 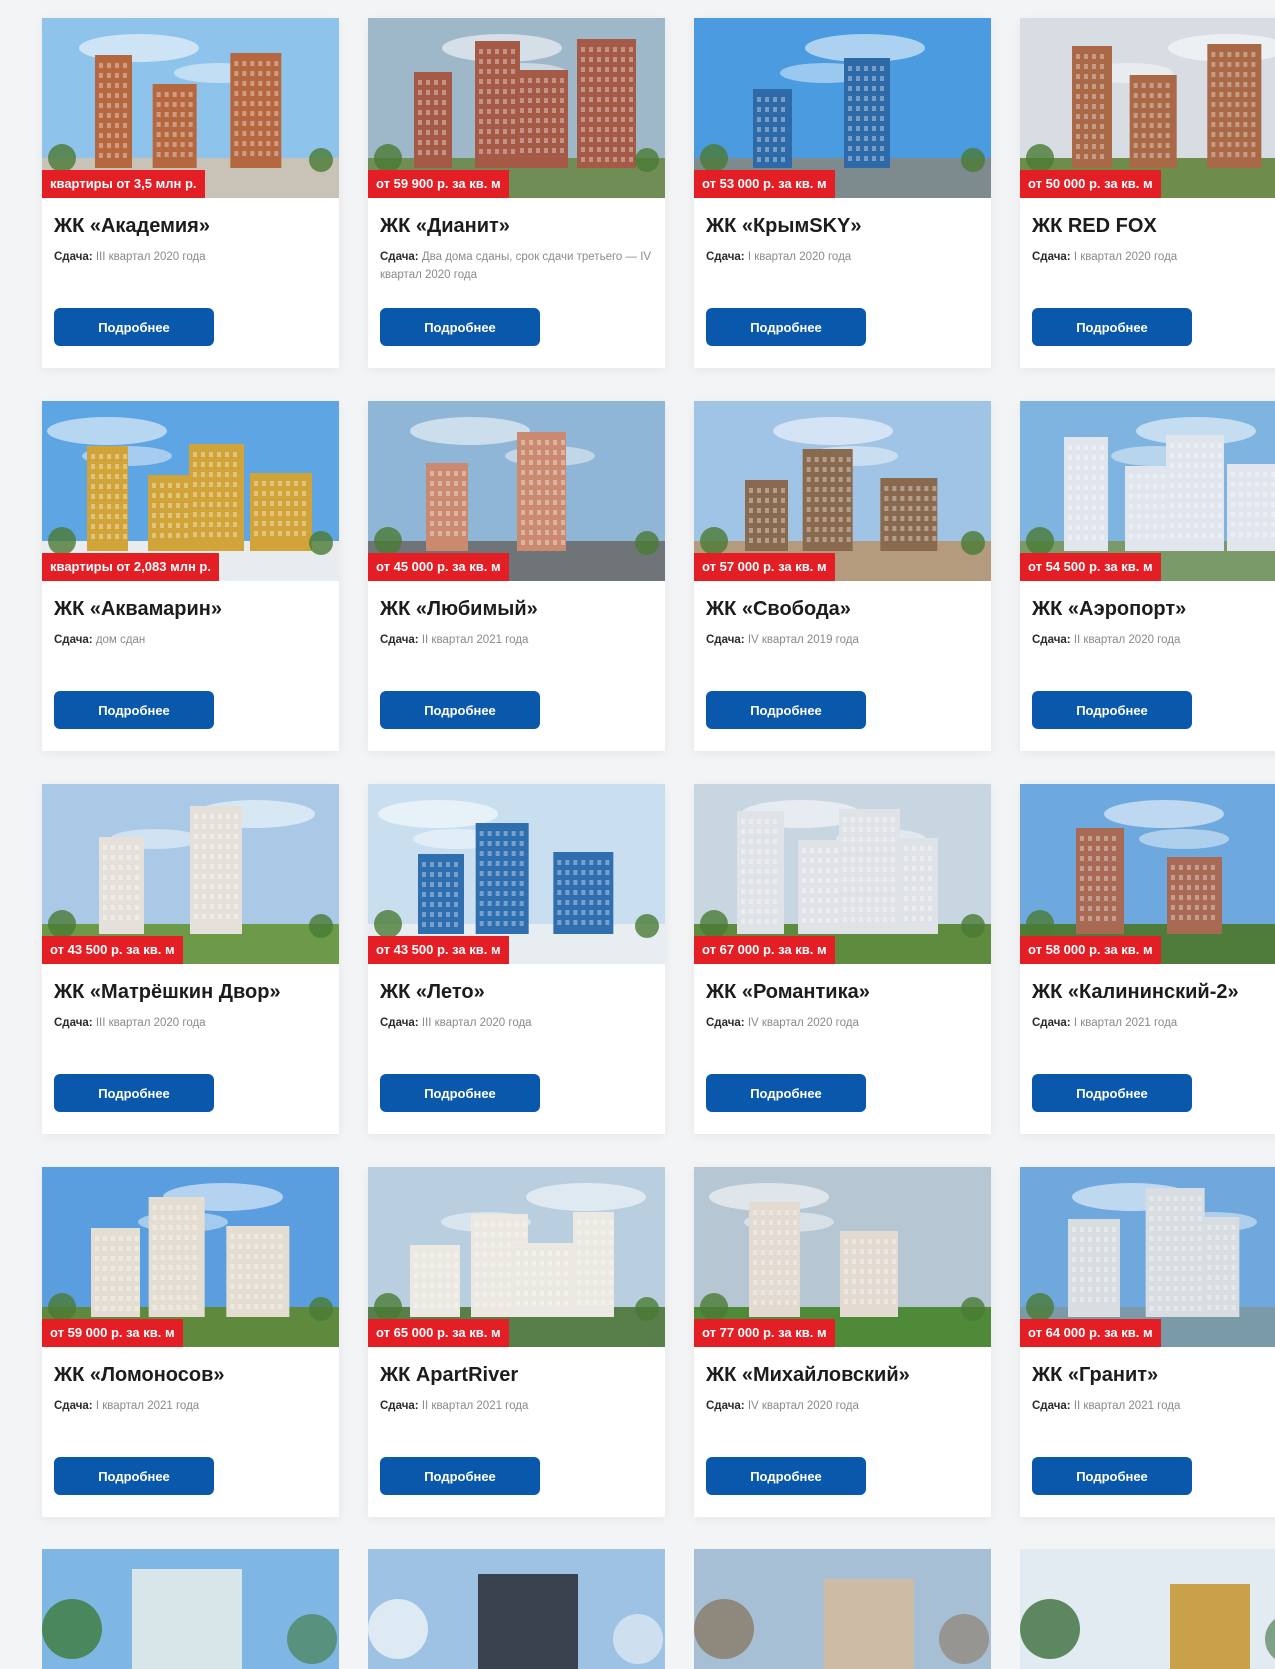 I want to click on development-photo: от 59 000 р. за кв. м, so click(x=190, y=1257).